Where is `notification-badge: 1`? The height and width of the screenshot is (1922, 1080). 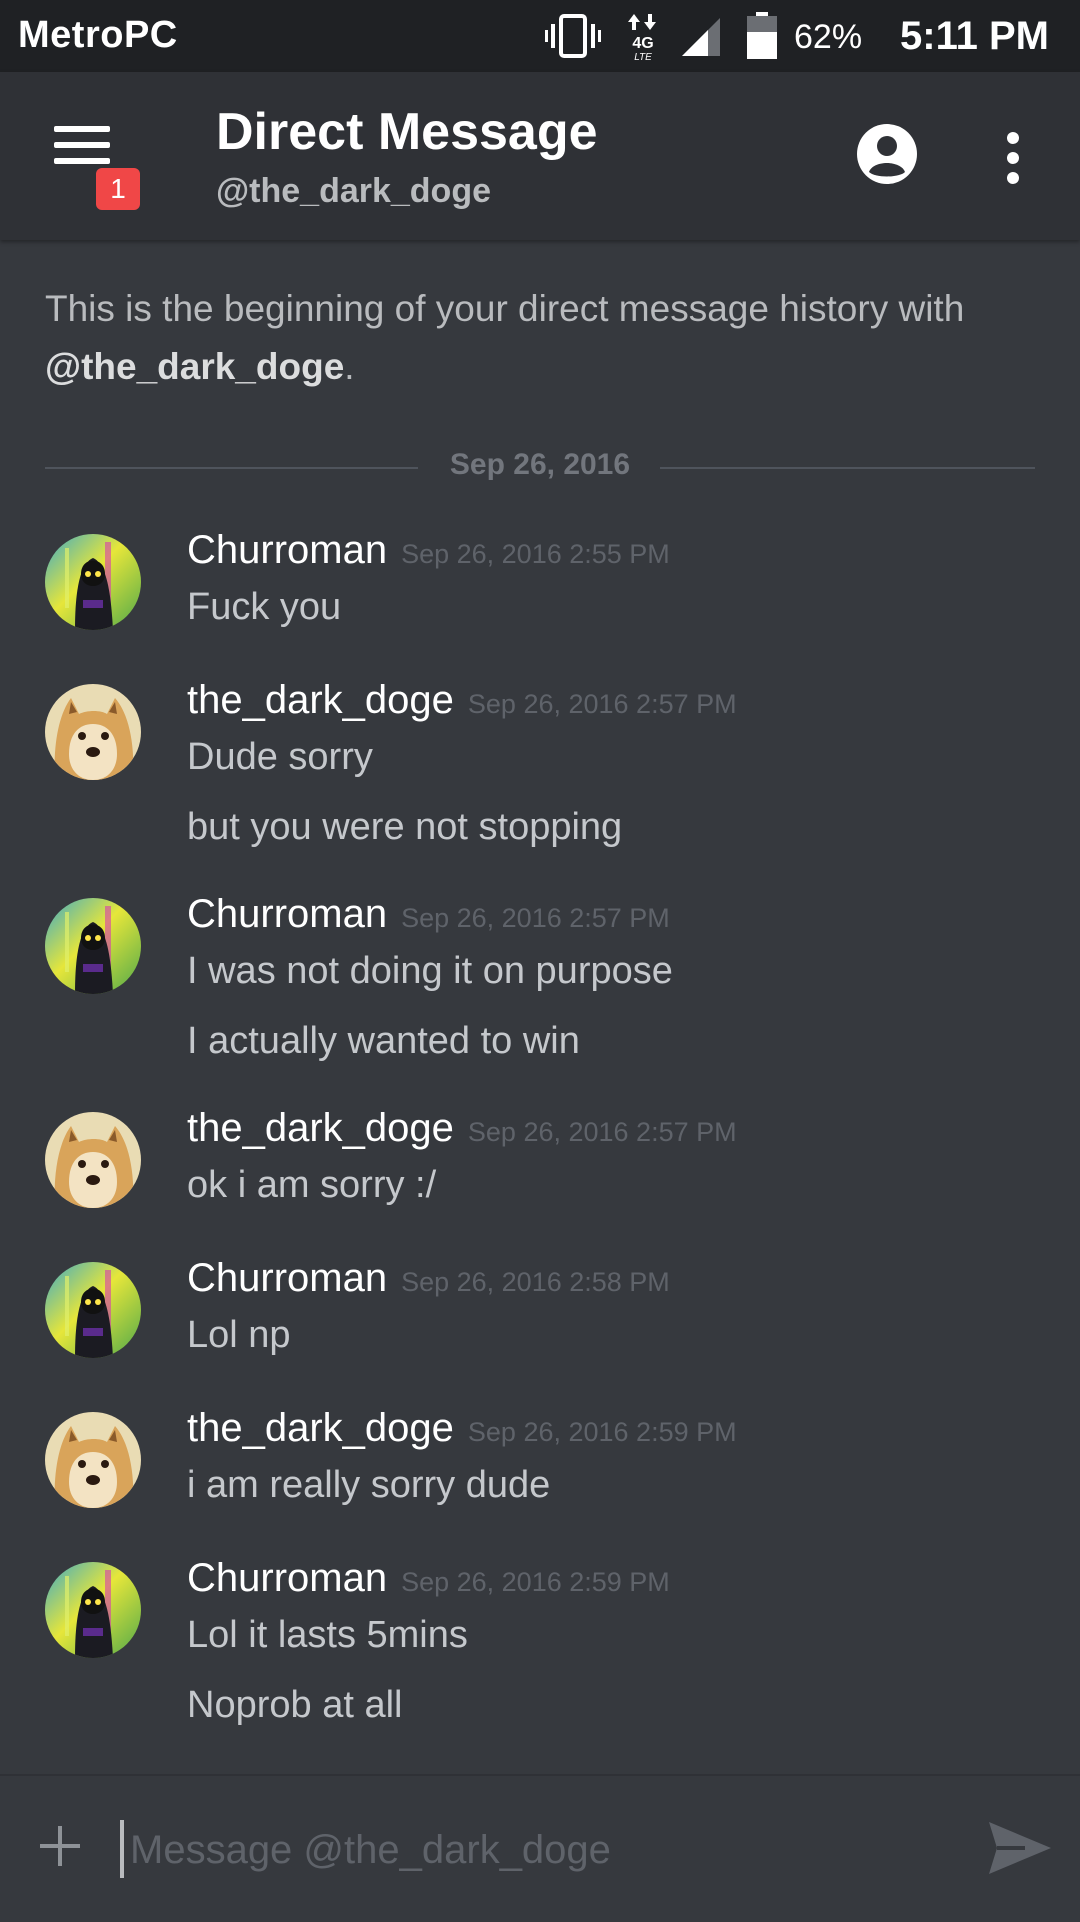
notification-badge: 1 is located at coordinates (118, 189).